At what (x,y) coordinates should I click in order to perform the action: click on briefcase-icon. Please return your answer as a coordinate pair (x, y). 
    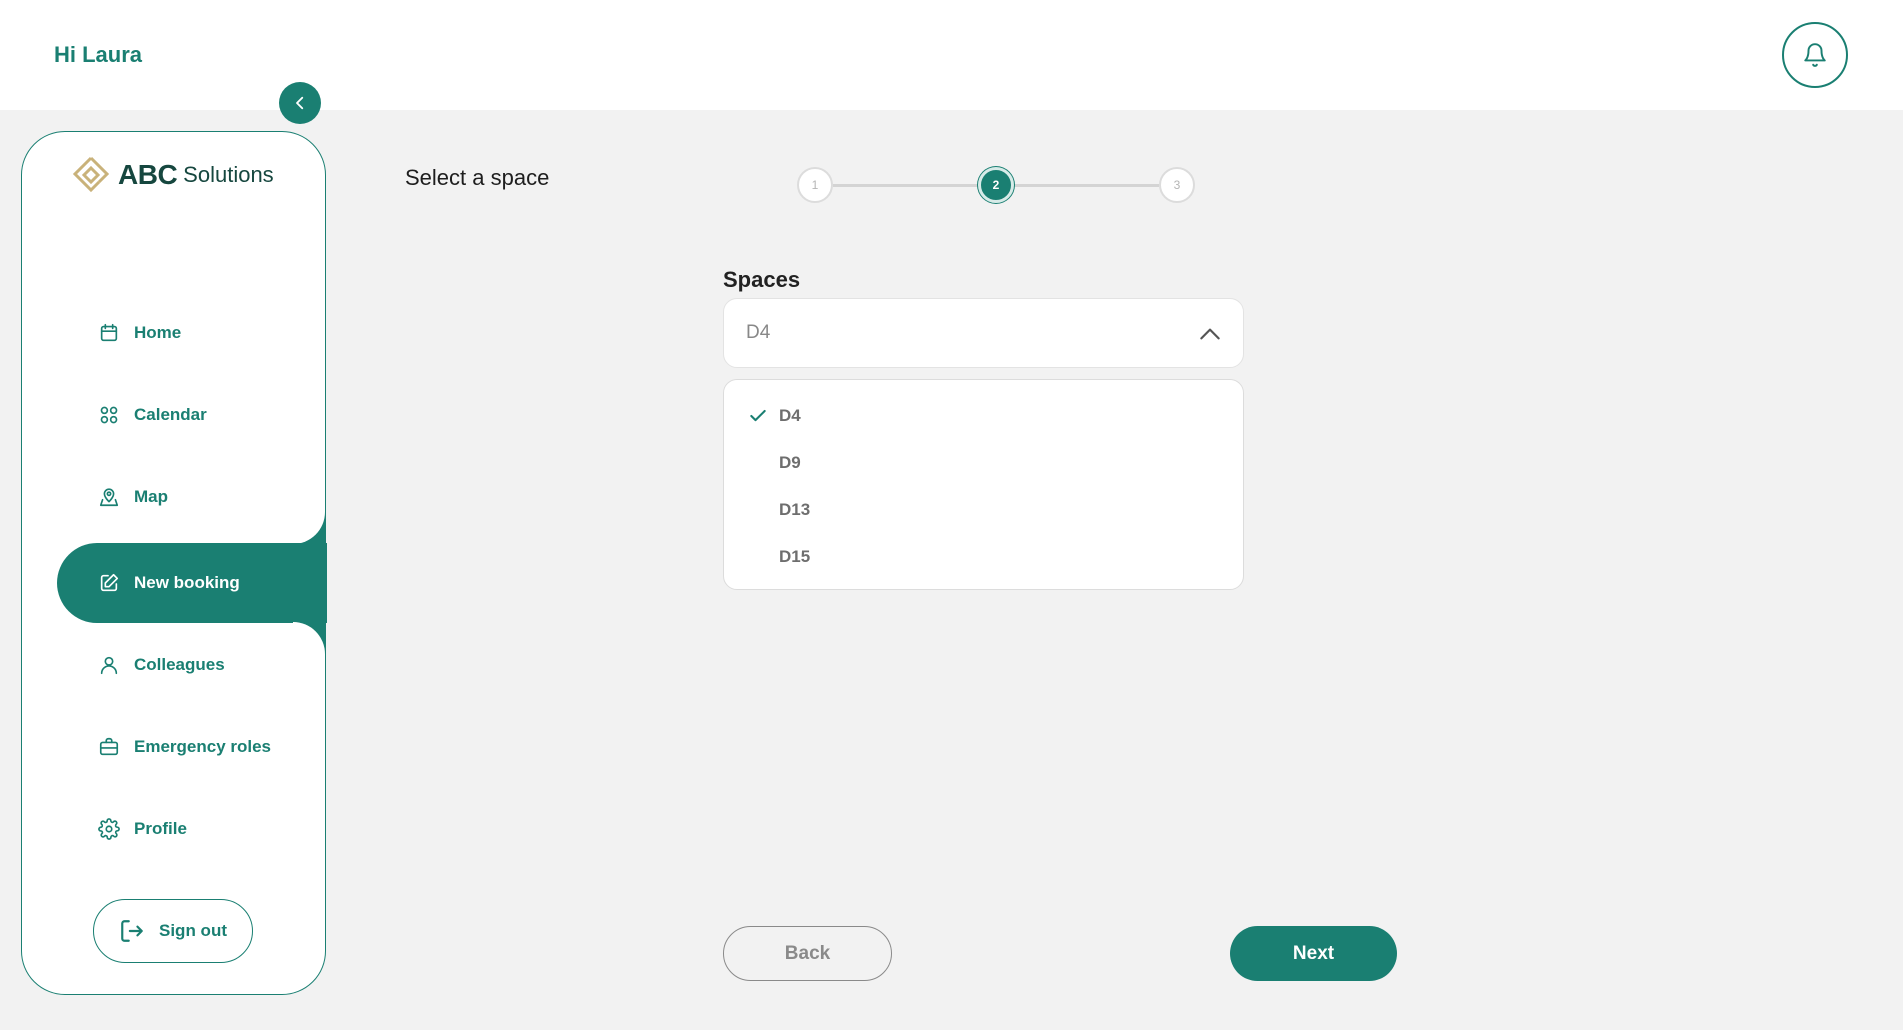
    Looking at the image, I should click on (109, 746).